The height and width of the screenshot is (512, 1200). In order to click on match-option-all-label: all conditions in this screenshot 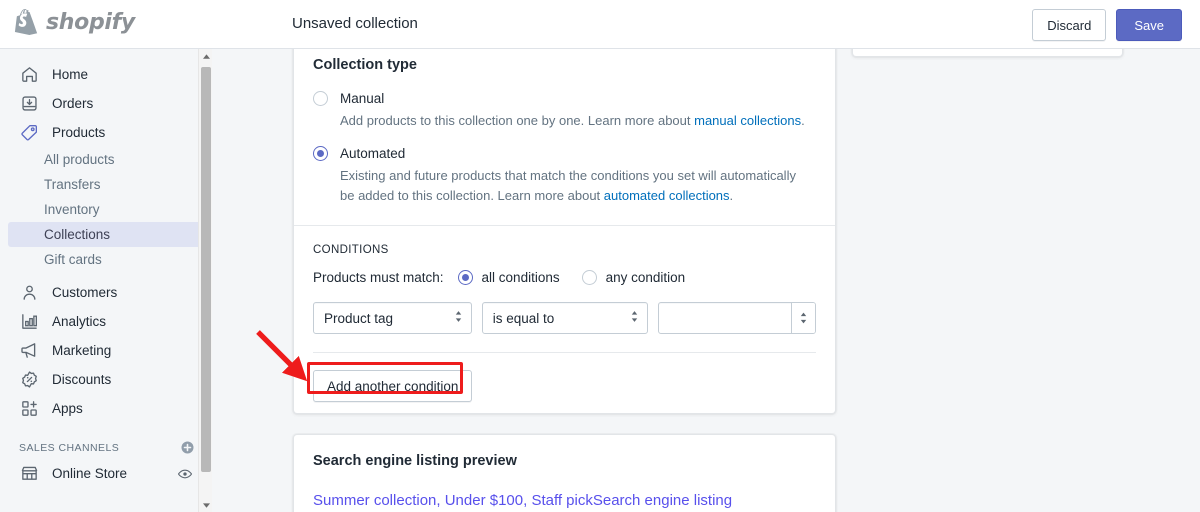, I will do `click(520, 277)`.